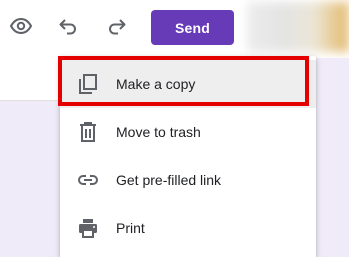  I want to click on menu-item-get-pre-filled-link: Get pre-filled link, so click(188, 180).